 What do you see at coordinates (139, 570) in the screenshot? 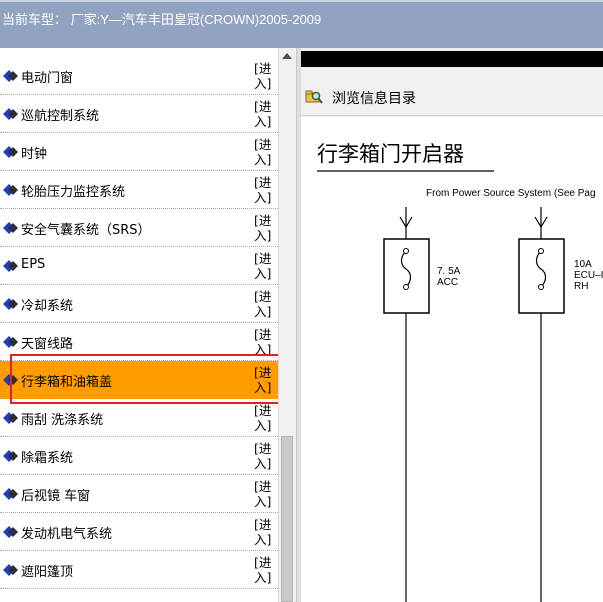
I see `list-item: 遮阳篷顶 [进入]` at bounding box center [139, 570].